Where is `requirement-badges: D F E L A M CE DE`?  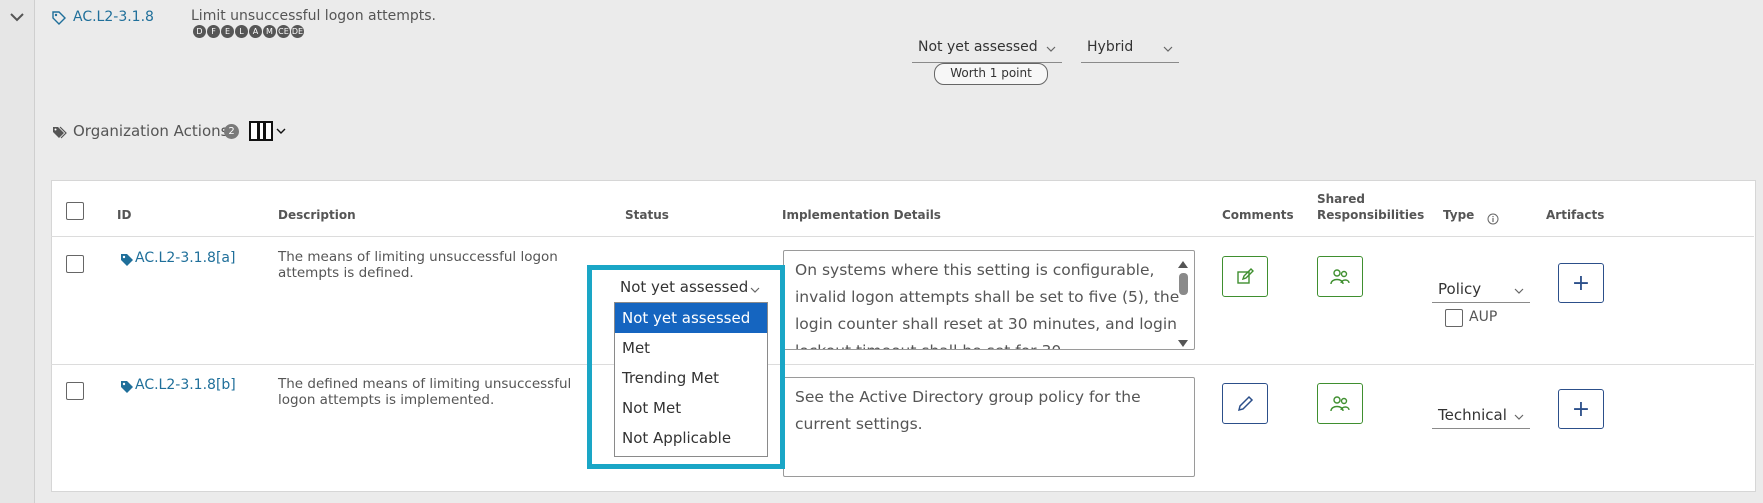 requirement-badges: D F E L A M CE DE is located at coordinates (249, 31).